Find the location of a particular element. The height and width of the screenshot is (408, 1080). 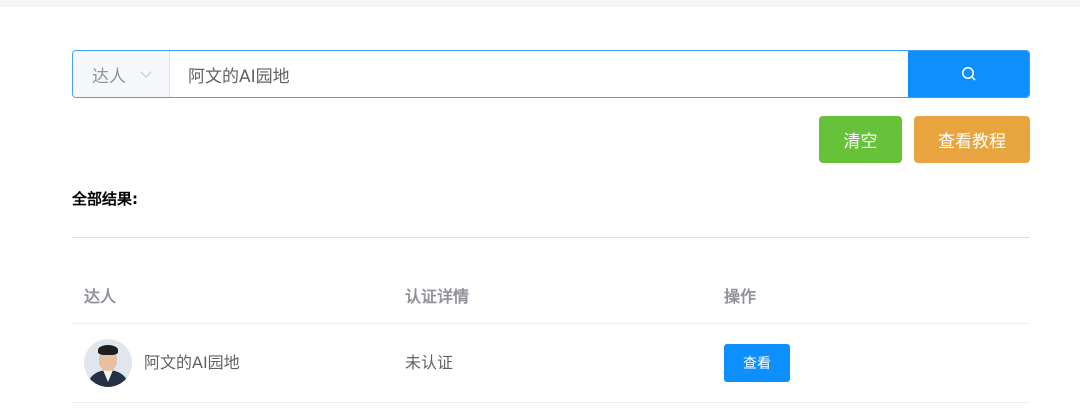

column-header-certification: 认证详情 is located at coordinates (437, 296).